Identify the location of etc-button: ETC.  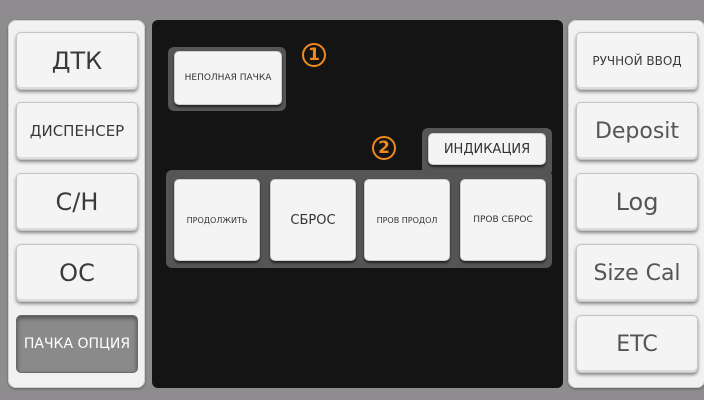
(637, 344).